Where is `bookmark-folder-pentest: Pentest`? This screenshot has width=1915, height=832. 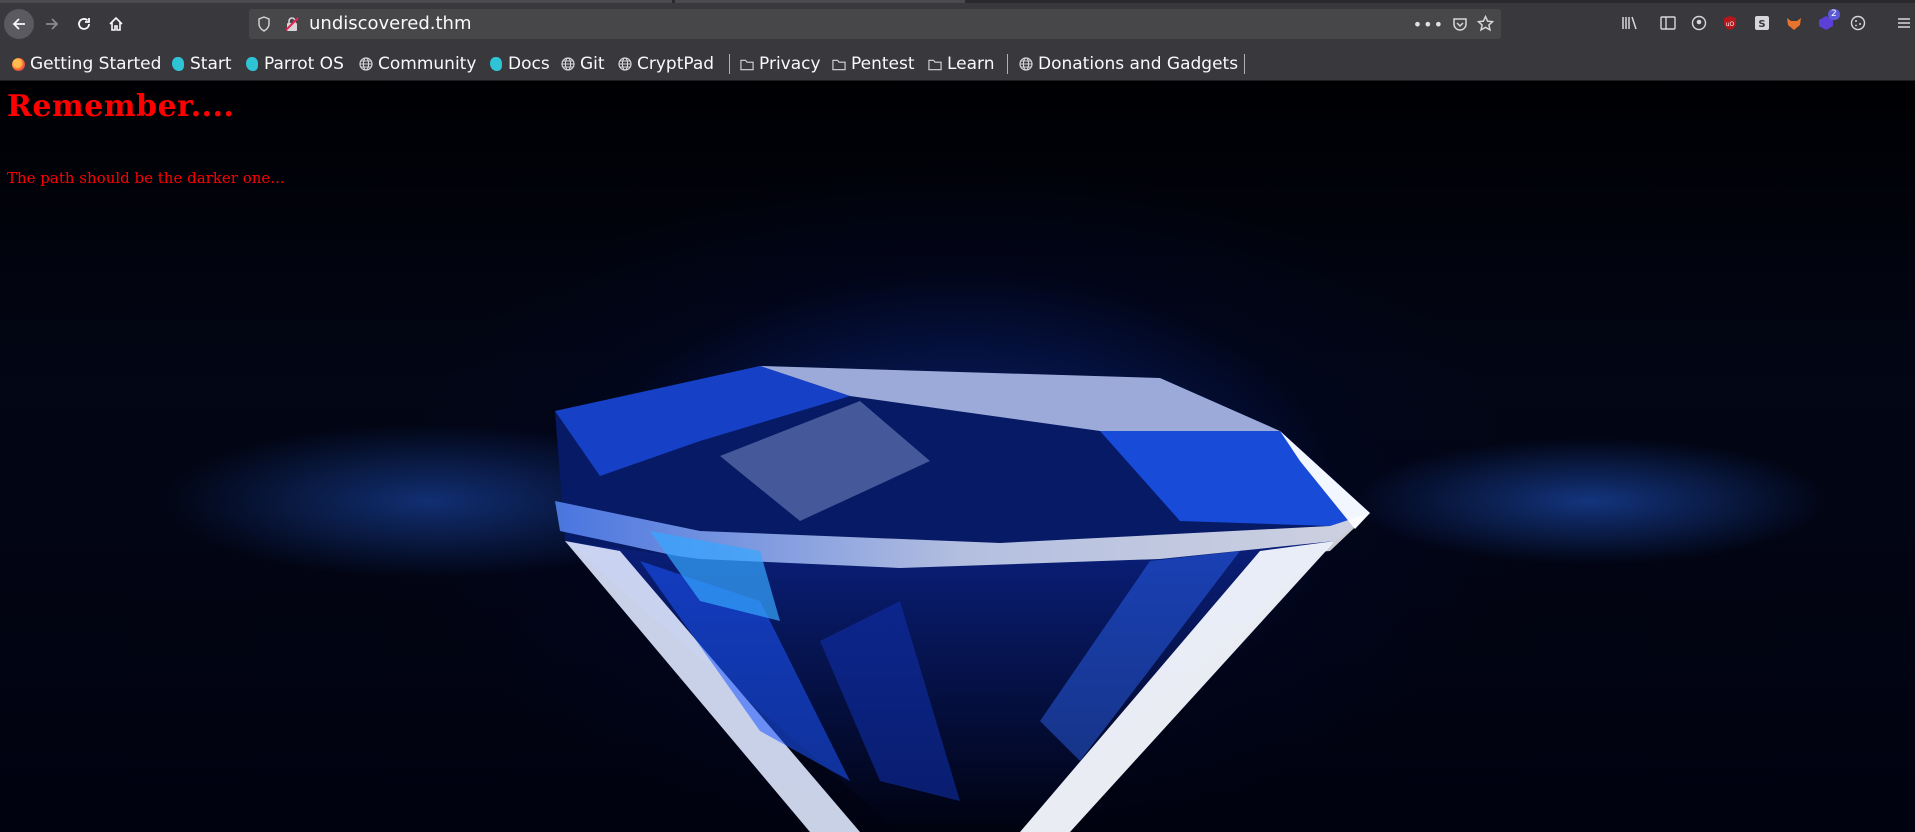
bookmark-folder-pentest: Pentest is located at coordinates (873, 64).